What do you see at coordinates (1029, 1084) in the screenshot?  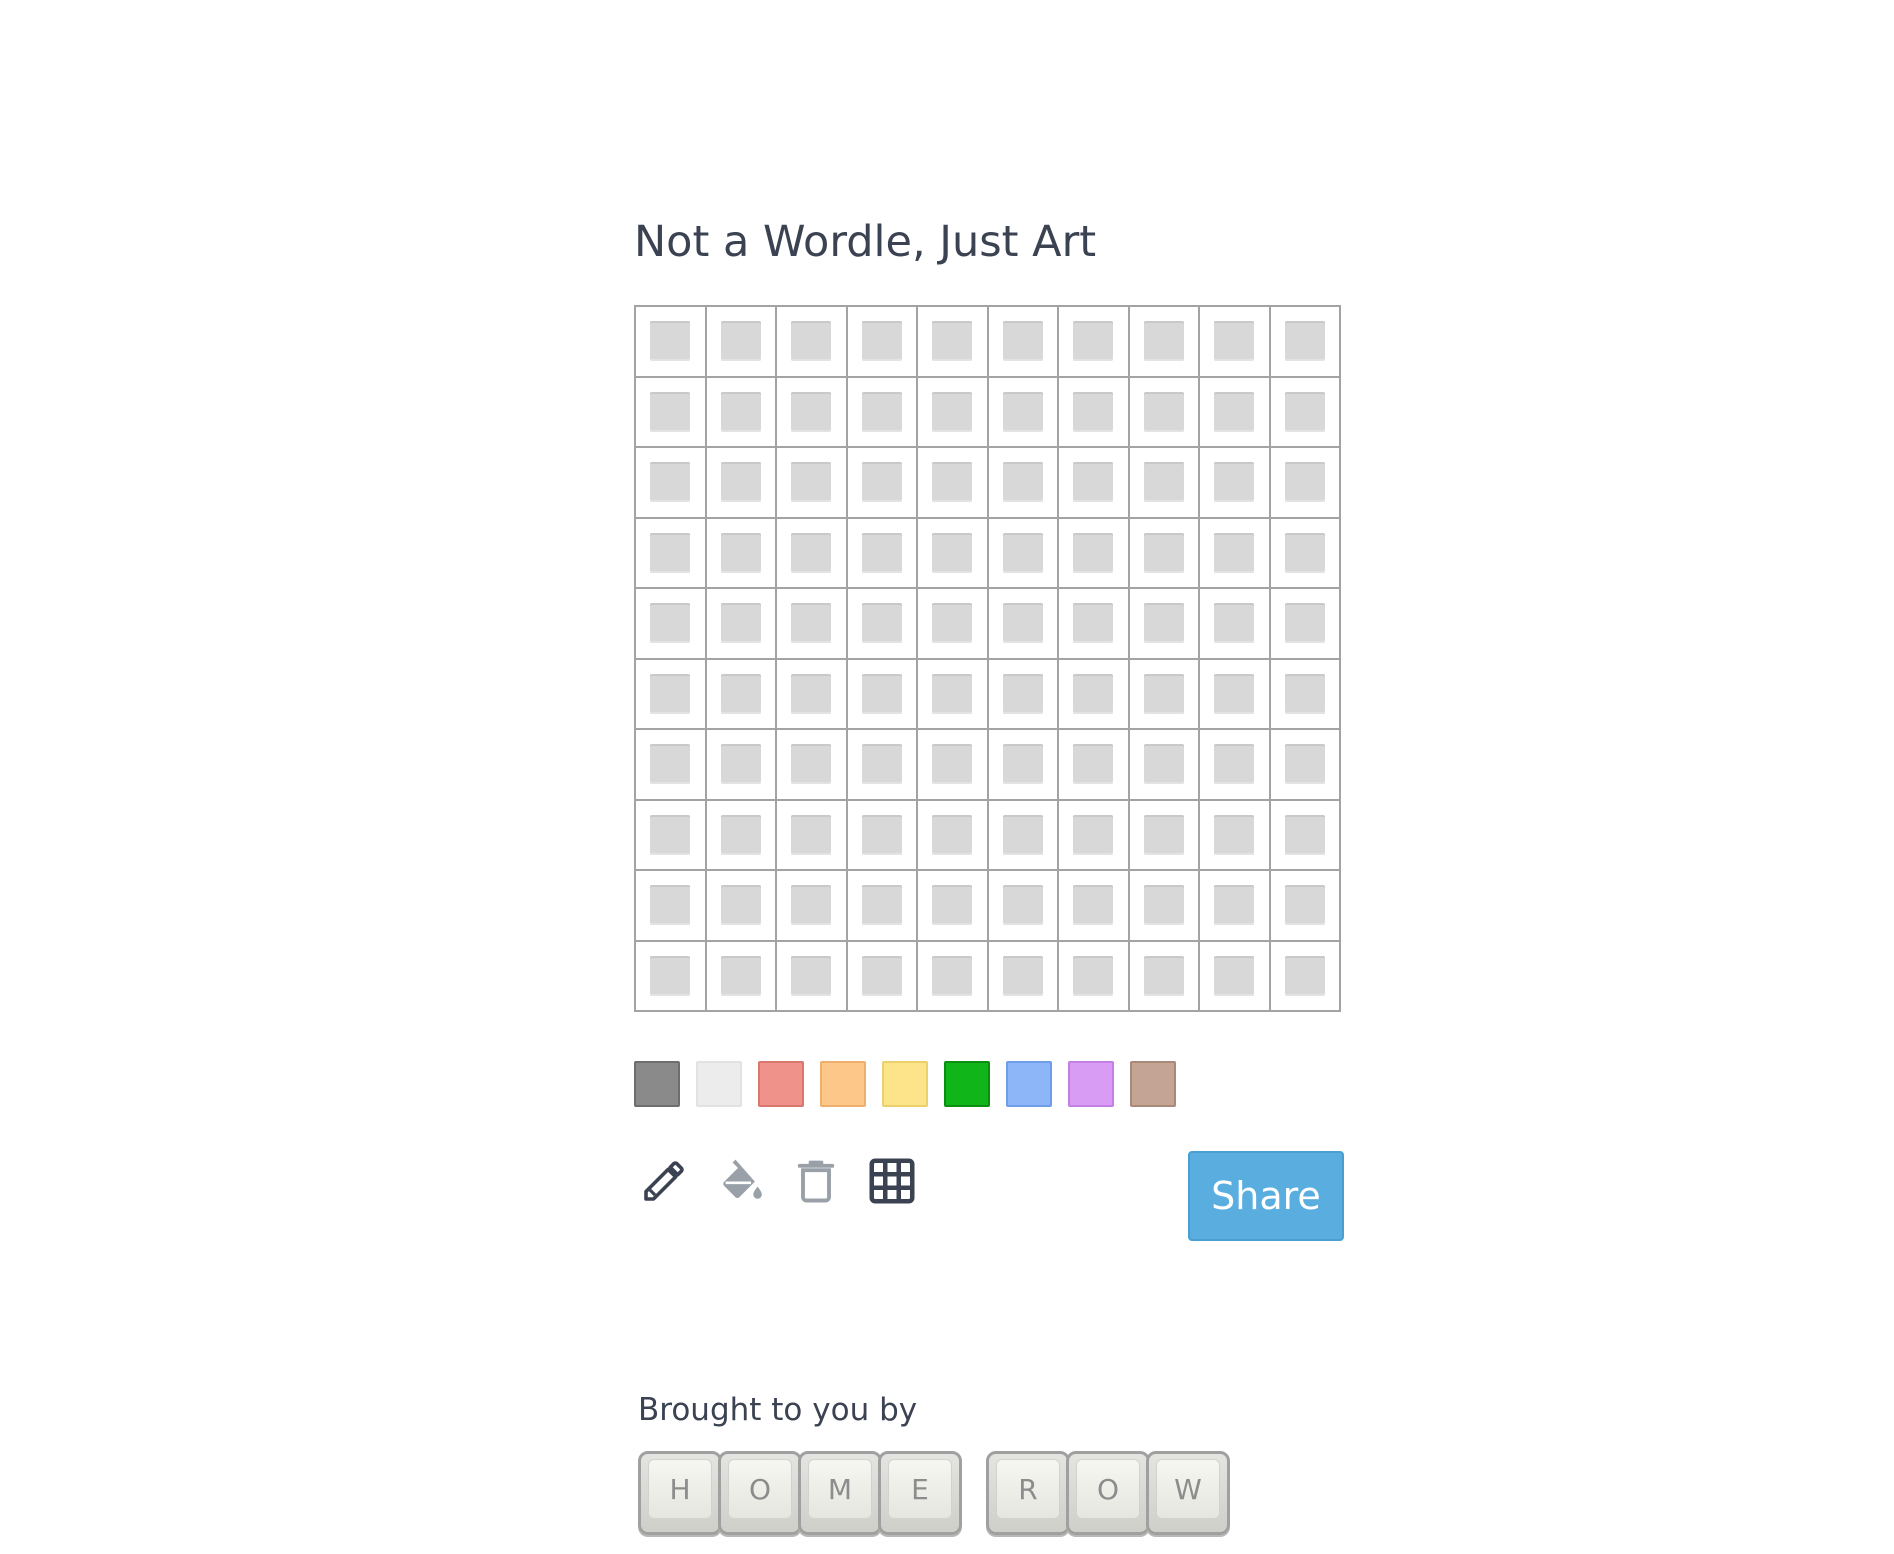 I see `blue-swatch` at bounding box center [1029, 1084].